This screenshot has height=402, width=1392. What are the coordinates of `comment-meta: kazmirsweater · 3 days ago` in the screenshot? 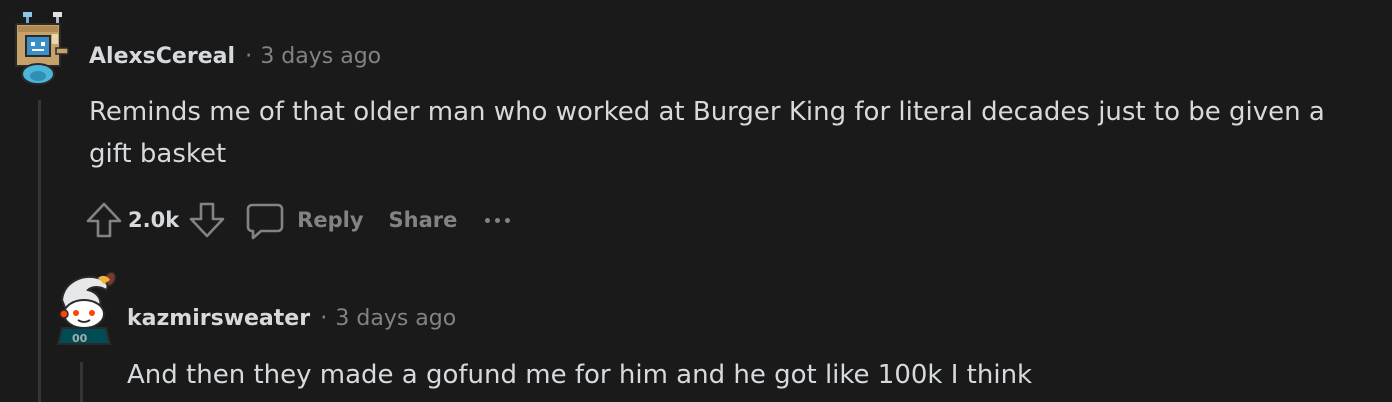 It's located at (291, 318).